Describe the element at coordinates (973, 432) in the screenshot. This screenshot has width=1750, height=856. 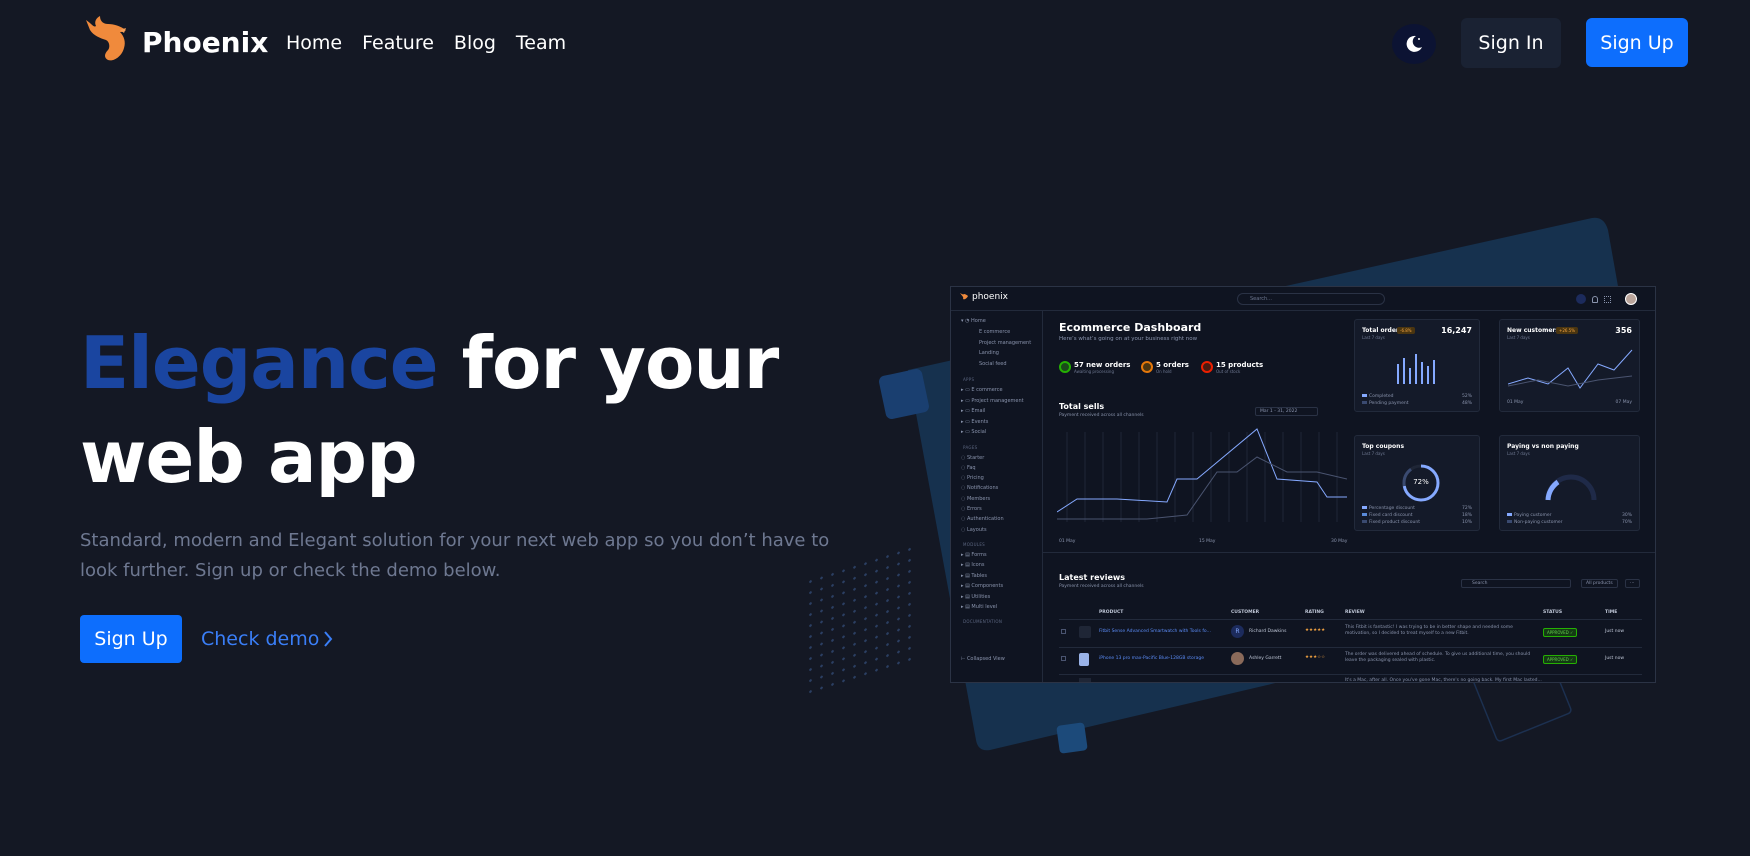
I see `sidebar-item: ▸ ▭ Social` at that location.